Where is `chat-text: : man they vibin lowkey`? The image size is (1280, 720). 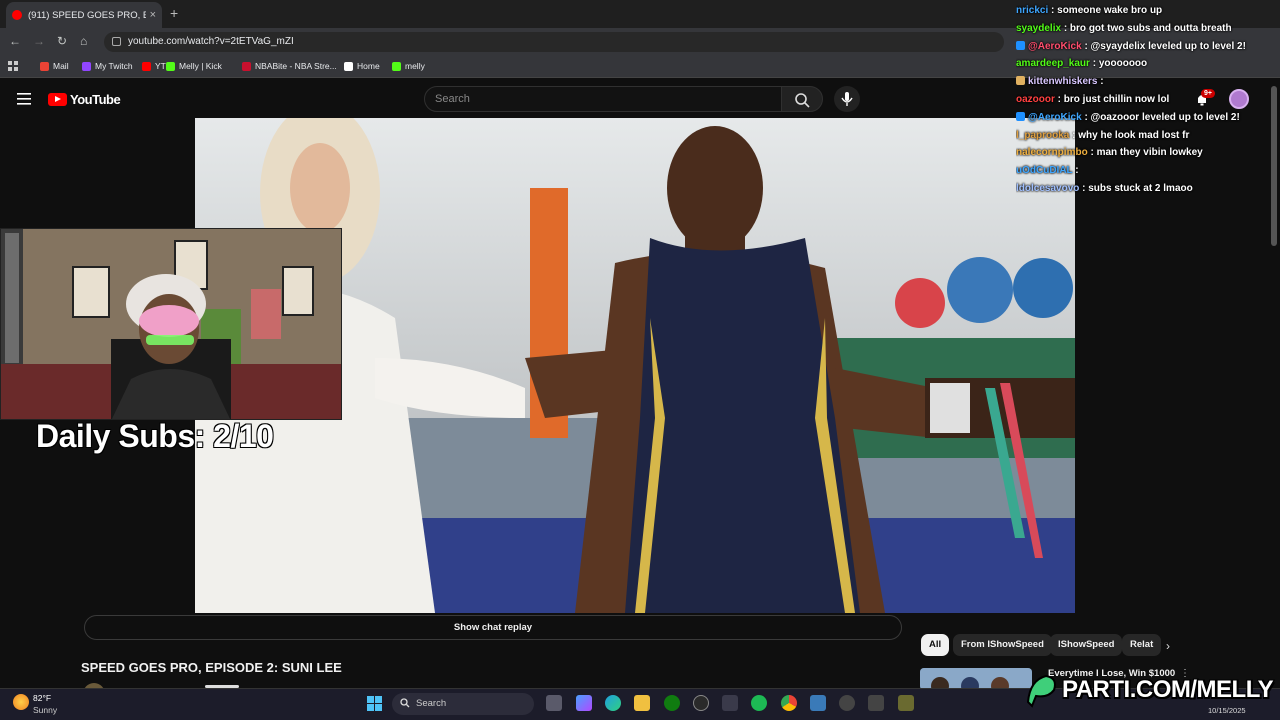
chat-text: : man they vibin lowkey is located at coordinates (1145, 153).